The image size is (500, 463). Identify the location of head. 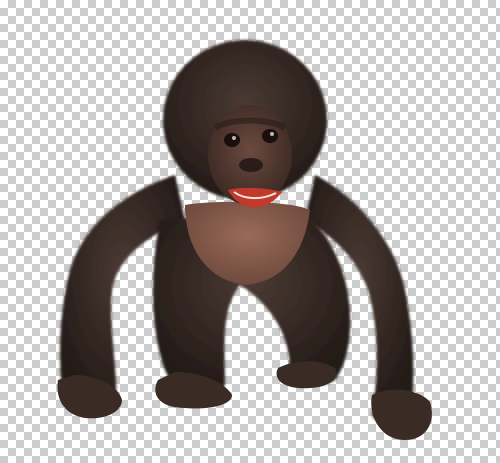
(245, 124).